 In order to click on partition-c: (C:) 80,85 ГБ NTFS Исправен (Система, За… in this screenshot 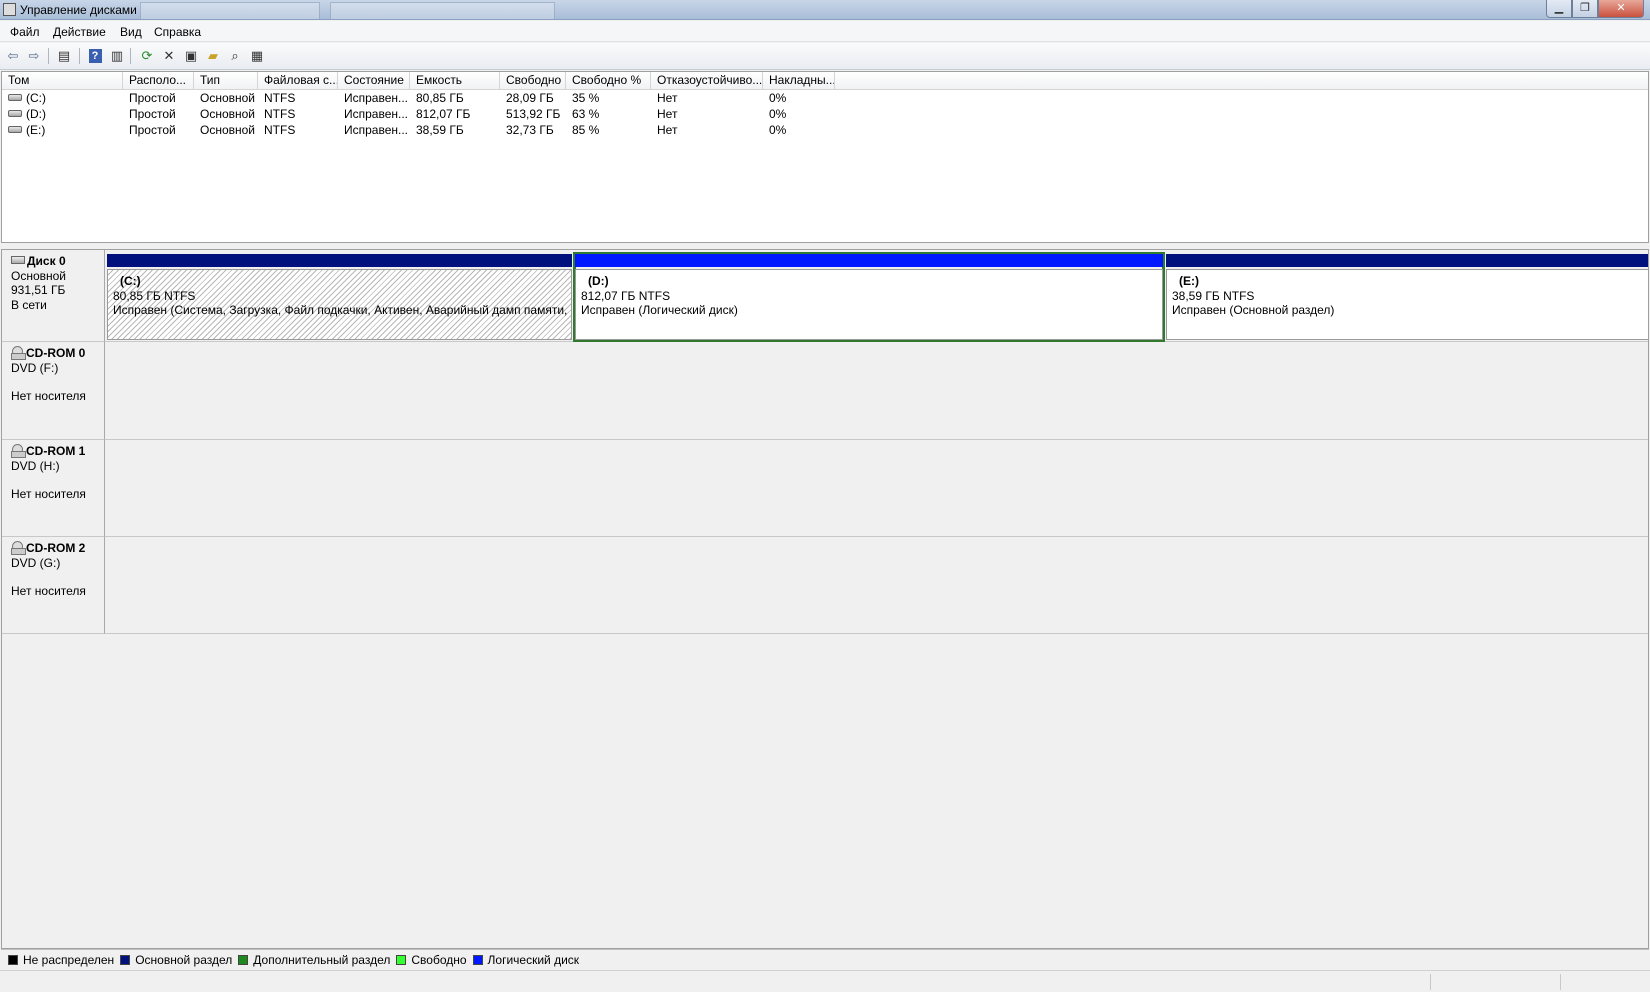, I will do `click(339, 297)`.